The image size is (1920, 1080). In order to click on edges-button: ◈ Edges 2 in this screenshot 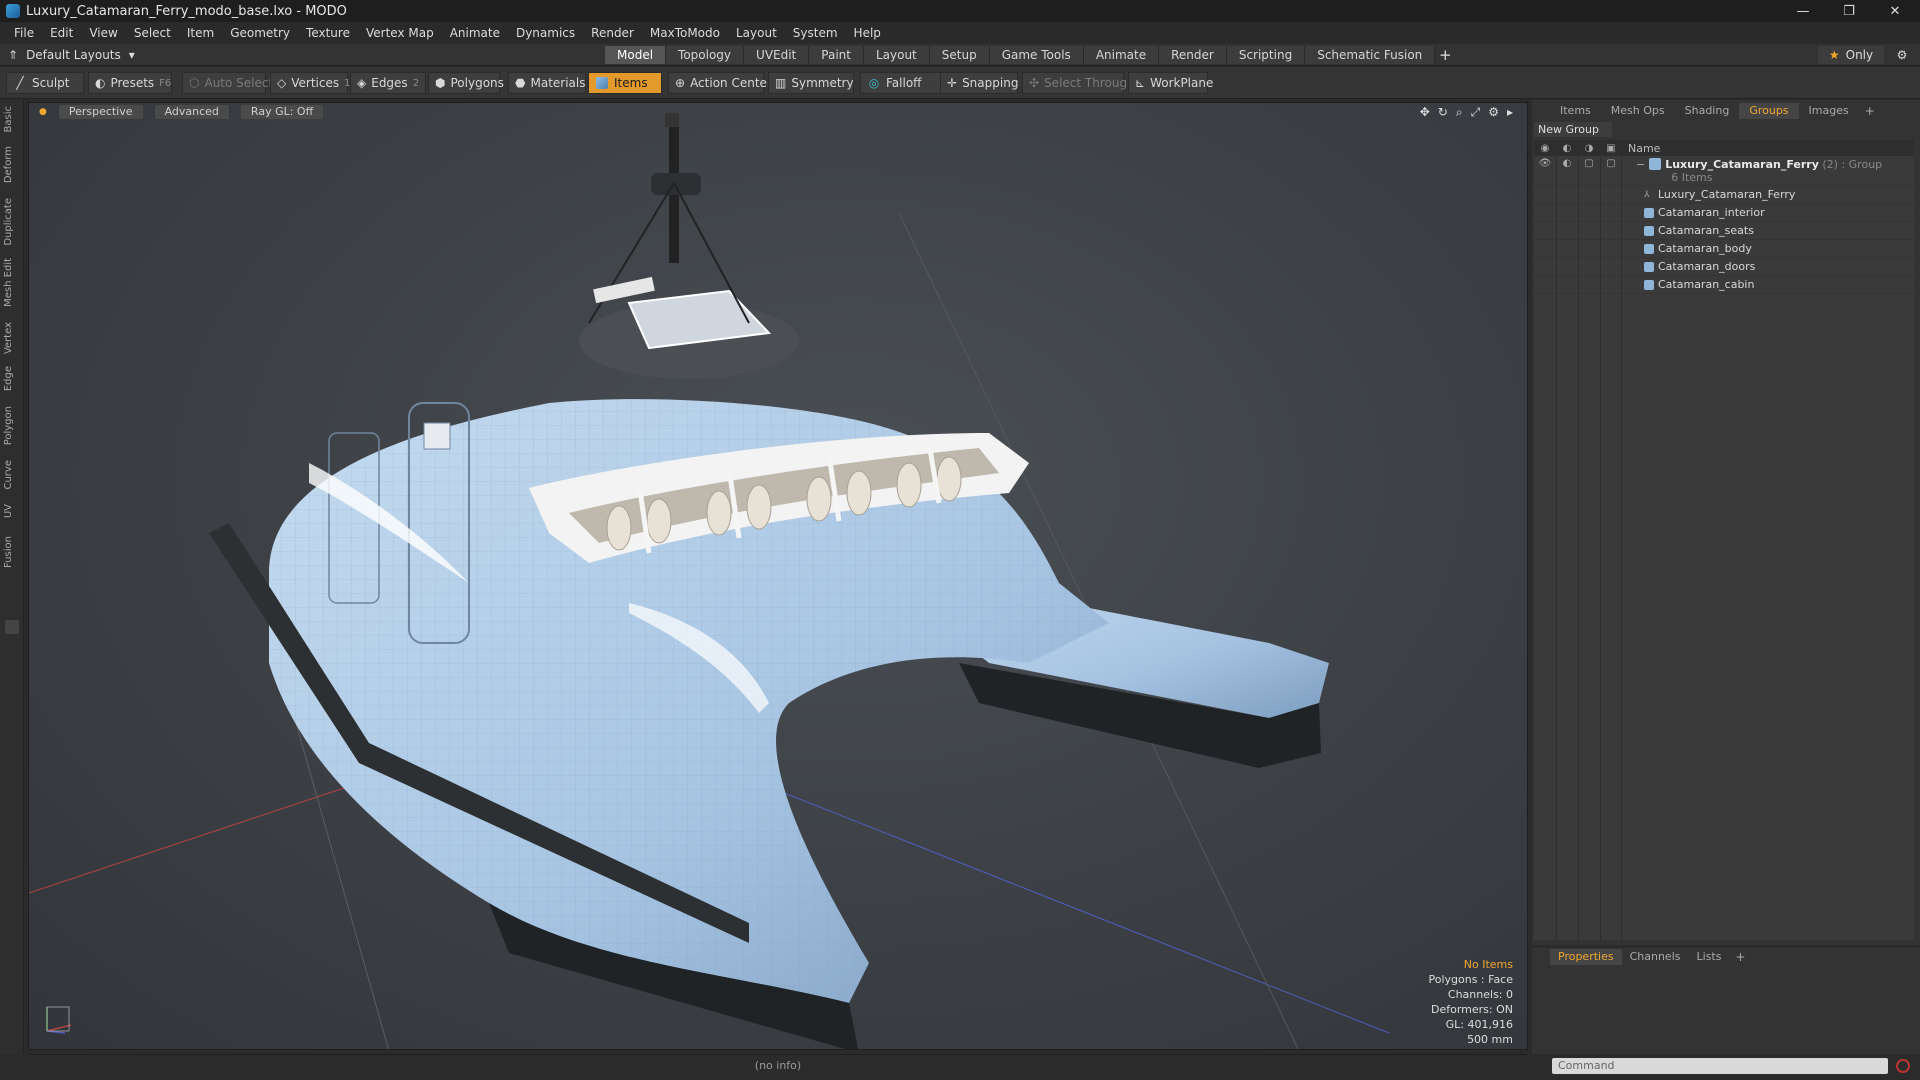, I will do `click(388, 83)`.